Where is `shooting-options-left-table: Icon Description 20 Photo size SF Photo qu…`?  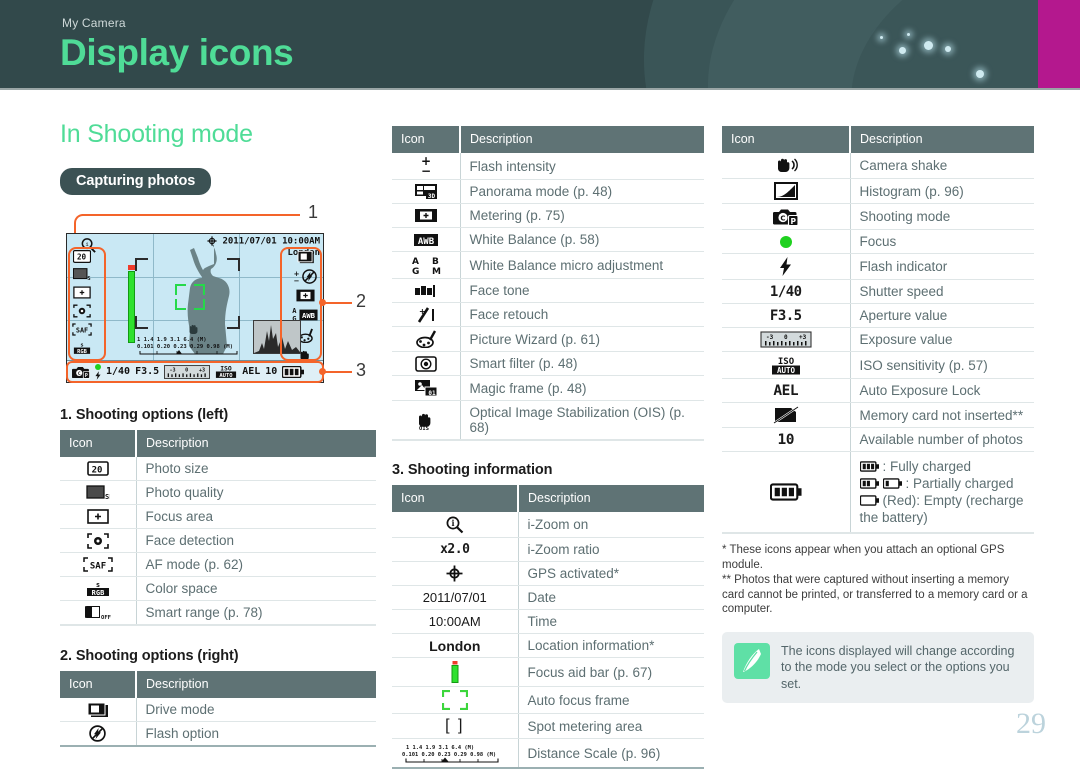 shooting-options-left-table: Icon Description 20 Photo size SF Photo qu… is located at coordinates (218, 528).